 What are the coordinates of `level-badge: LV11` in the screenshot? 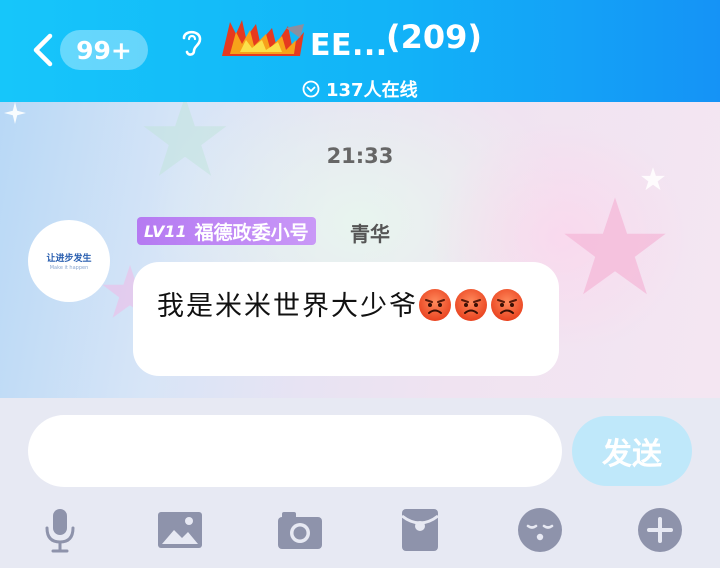 It's located at (165, 231).